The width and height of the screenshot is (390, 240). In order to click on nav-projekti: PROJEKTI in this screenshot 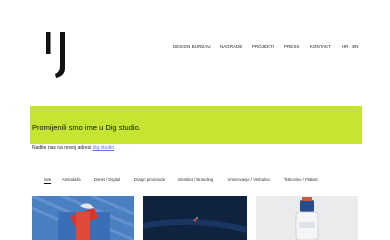, I will do `click(263, 46)`.